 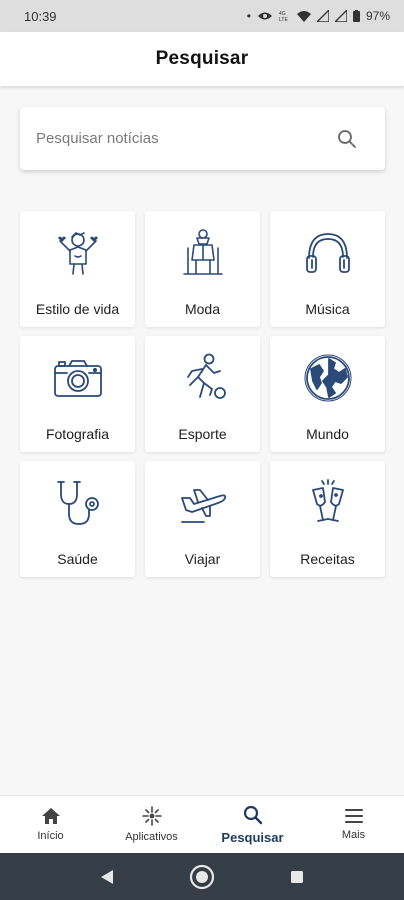 I want to click on back-triangle-icon, so click(x=107, y=876).